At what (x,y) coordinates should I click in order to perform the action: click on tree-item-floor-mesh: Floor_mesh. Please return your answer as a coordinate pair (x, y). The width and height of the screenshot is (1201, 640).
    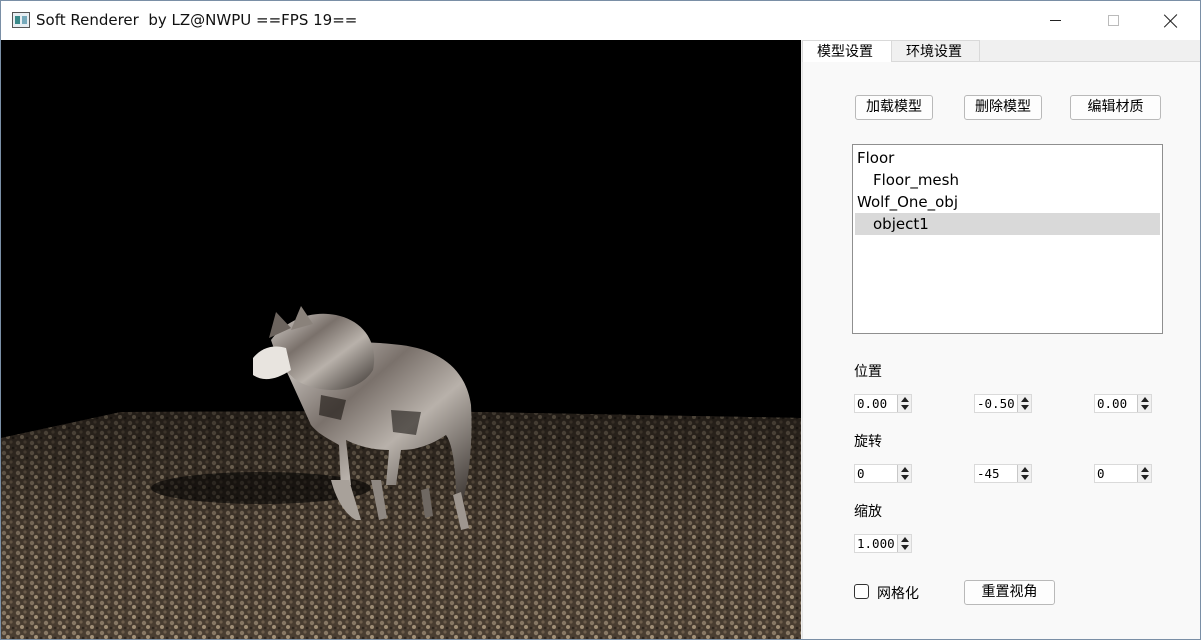
    Looking at the image, I should click on (1007, 180).